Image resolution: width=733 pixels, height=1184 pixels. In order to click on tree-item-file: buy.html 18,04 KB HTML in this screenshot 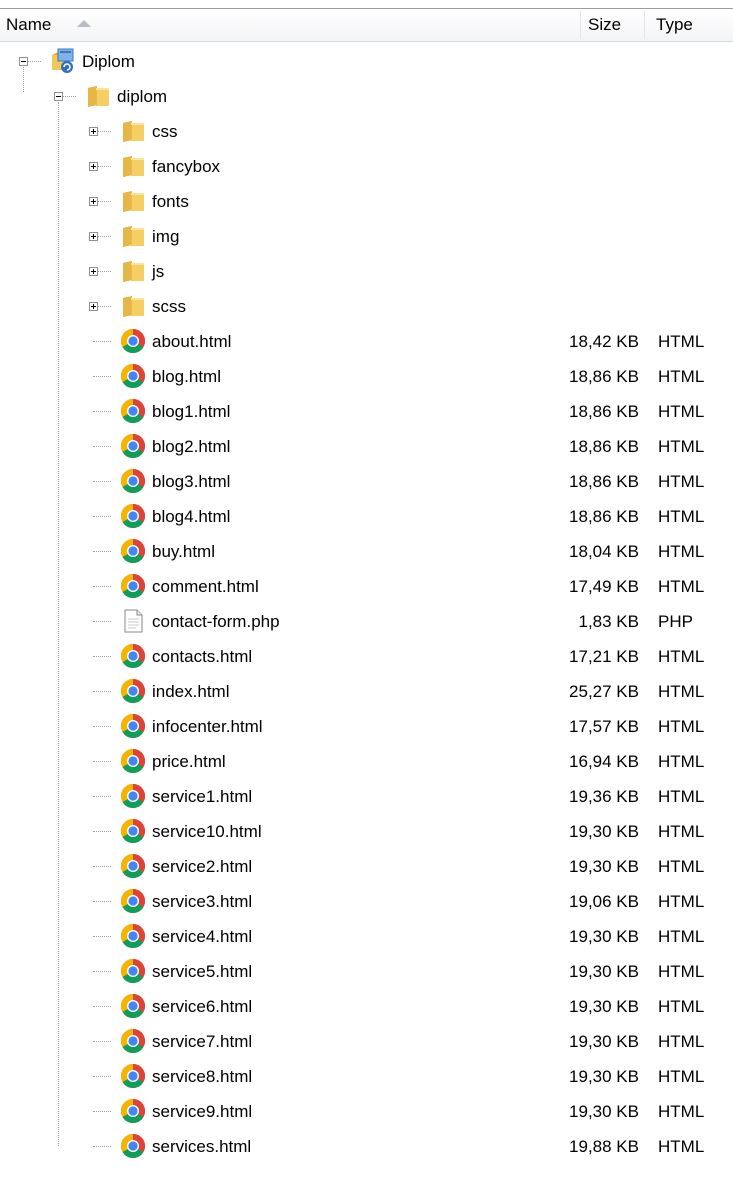, I will do `click(366, 551)`.